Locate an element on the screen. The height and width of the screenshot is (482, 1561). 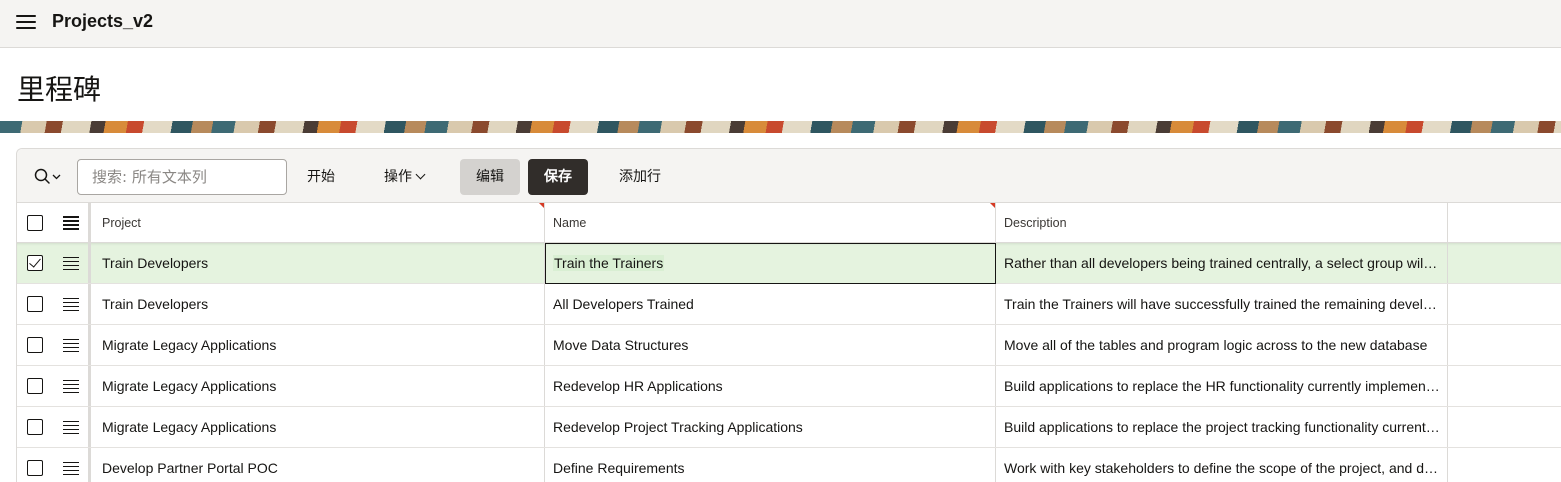
column-header-project: Project is located at coordinates (319, 222).